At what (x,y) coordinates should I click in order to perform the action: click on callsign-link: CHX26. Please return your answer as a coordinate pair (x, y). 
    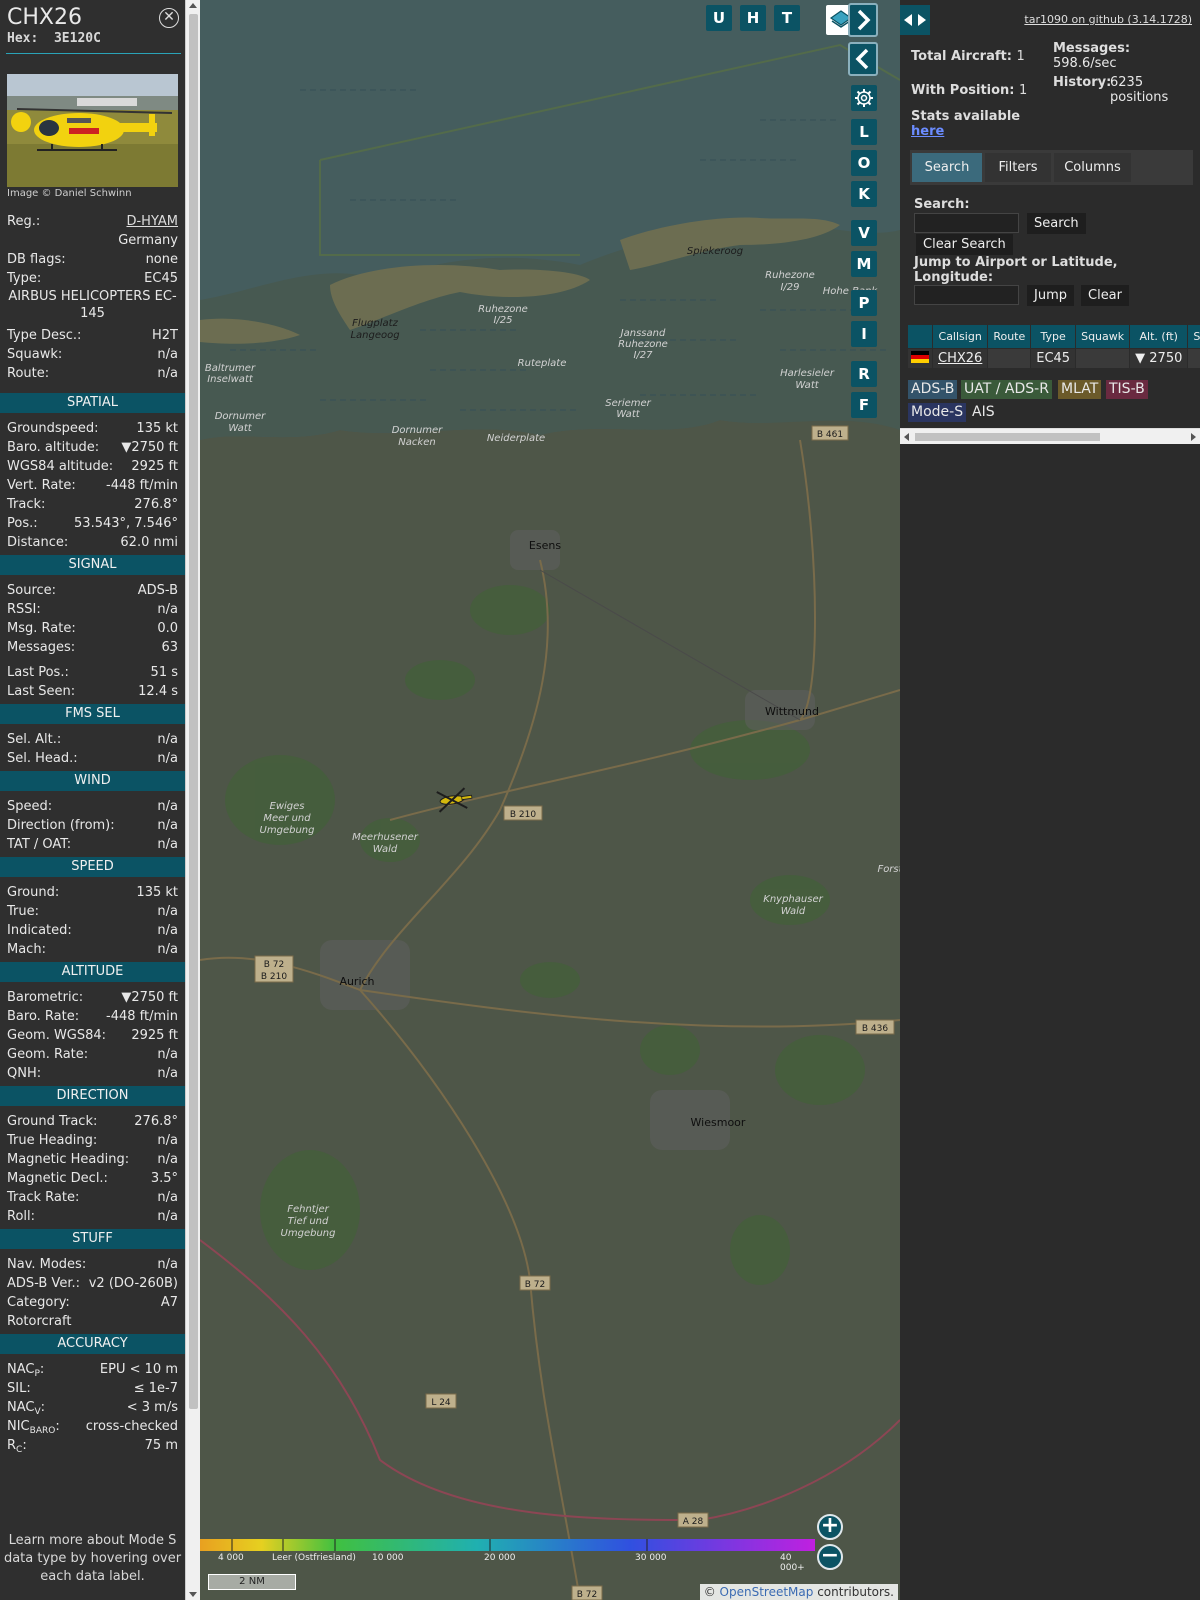
    Looking at the image, I should click on (960, 358).